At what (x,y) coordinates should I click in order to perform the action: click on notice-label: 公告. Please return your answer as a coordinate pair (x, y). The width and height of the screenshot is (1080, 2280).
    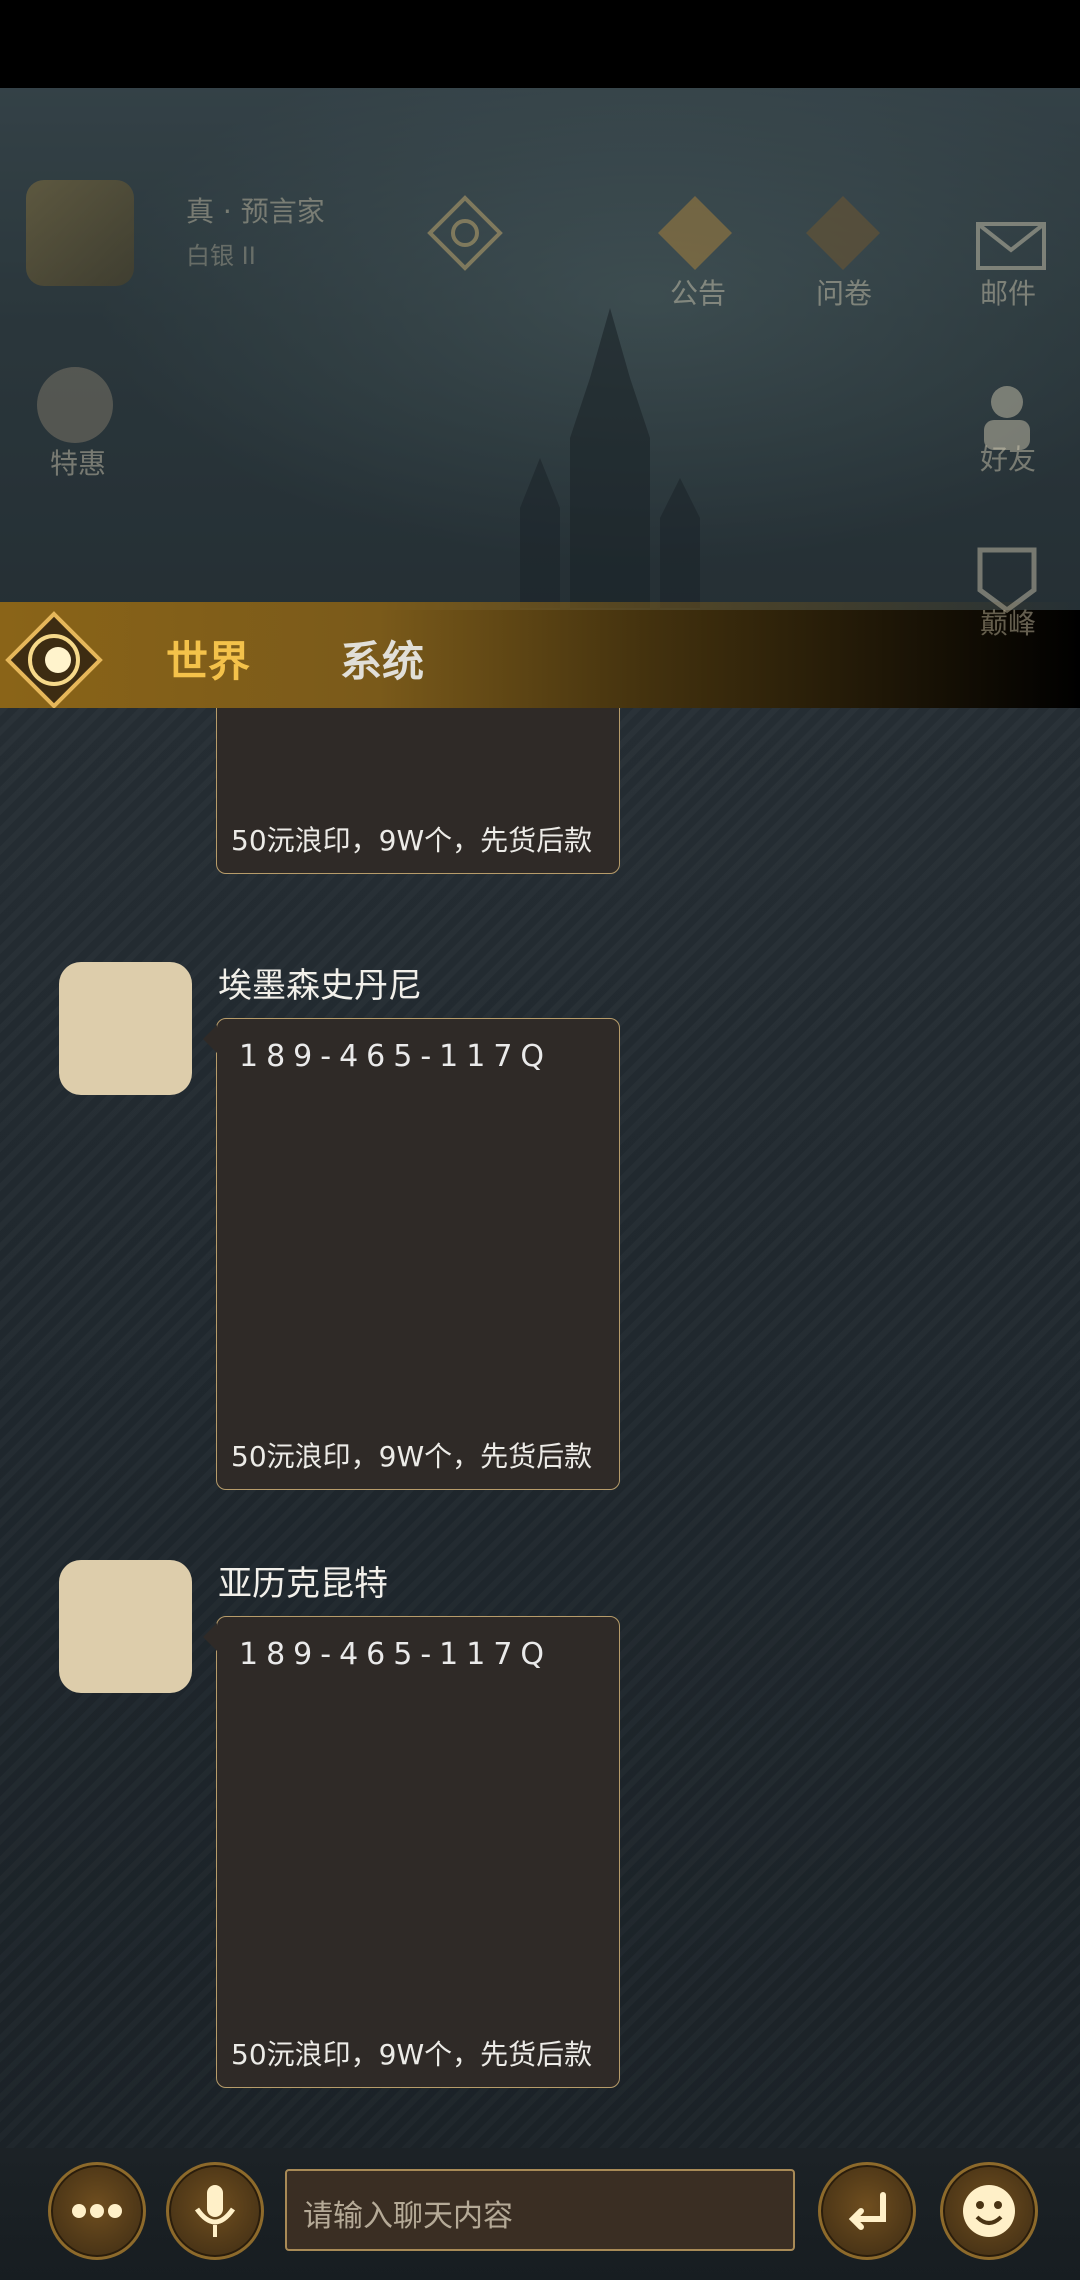
    Looking at the image, I should click on (698, 293).